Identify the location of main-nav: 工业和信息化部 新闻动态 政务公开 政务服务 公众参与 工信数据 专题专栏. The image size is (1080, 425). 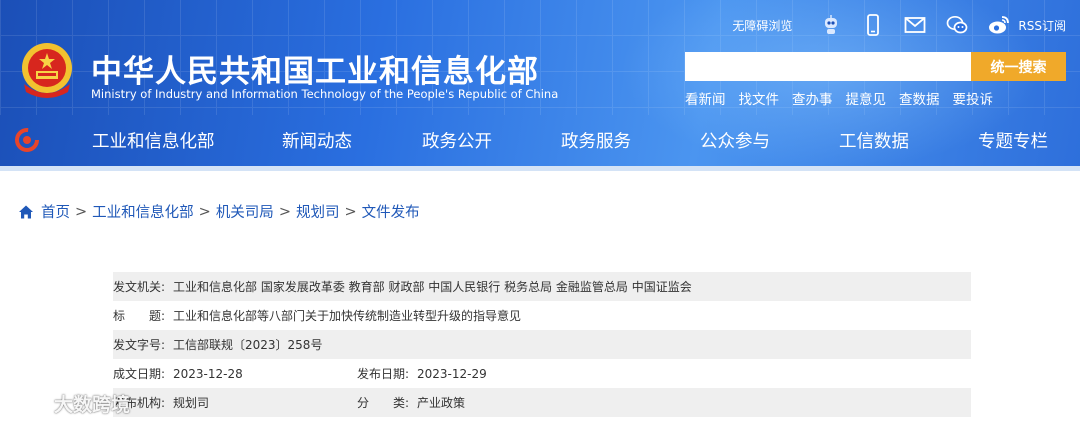
(540, 140).